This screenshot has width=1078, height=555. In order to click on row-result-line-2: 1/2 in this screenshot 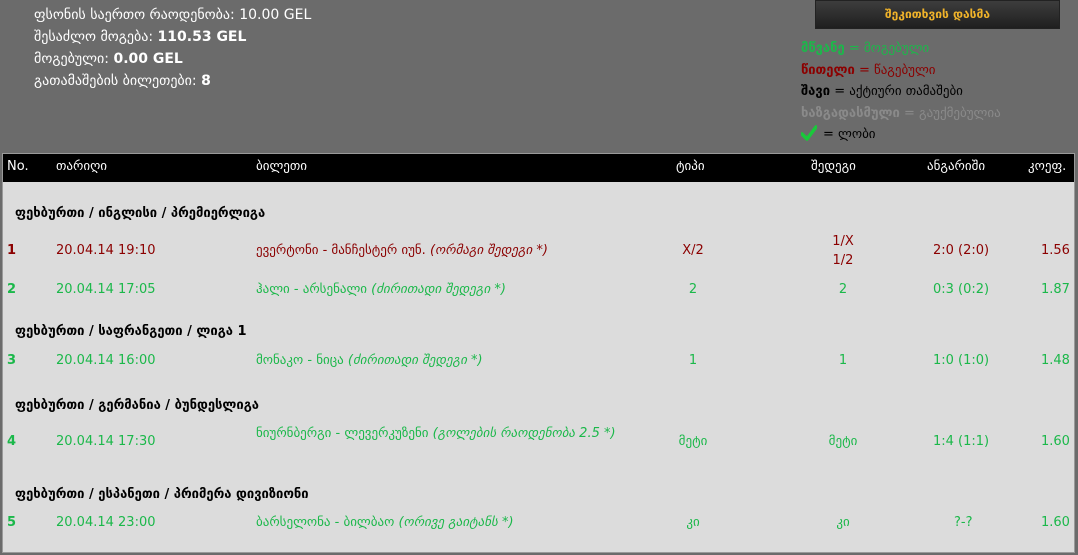, I will do `click(843, 260)`.